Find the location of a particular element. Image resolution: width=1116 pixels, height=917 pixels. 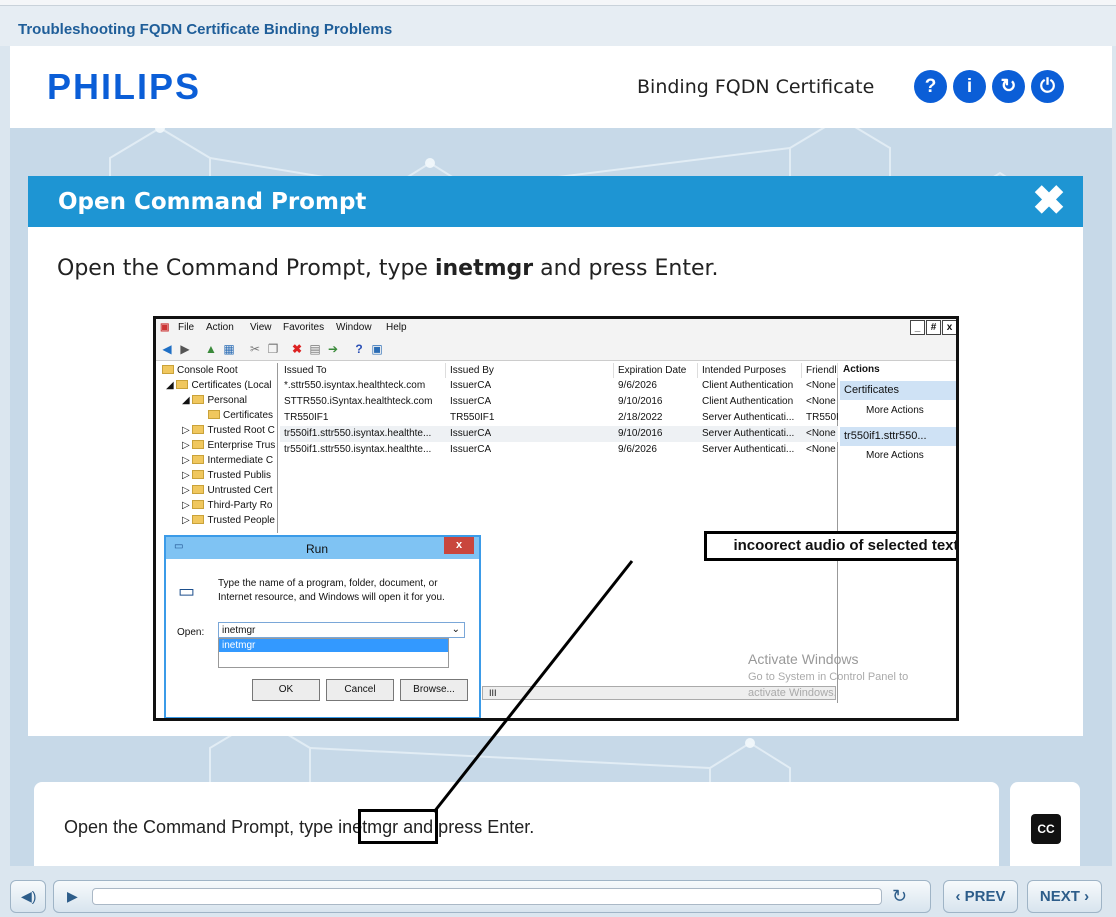

progress-bar is located at coordinates (487, 896).